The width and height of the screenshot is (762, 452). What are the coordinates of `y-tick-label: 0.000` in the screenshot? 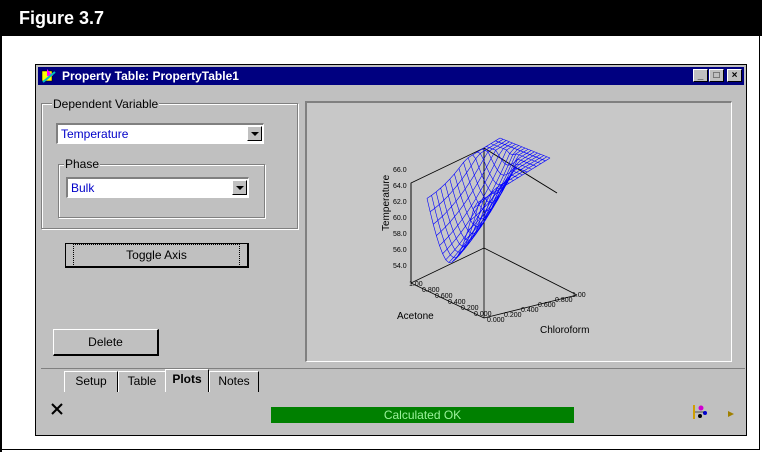 It's located at (496, 320).